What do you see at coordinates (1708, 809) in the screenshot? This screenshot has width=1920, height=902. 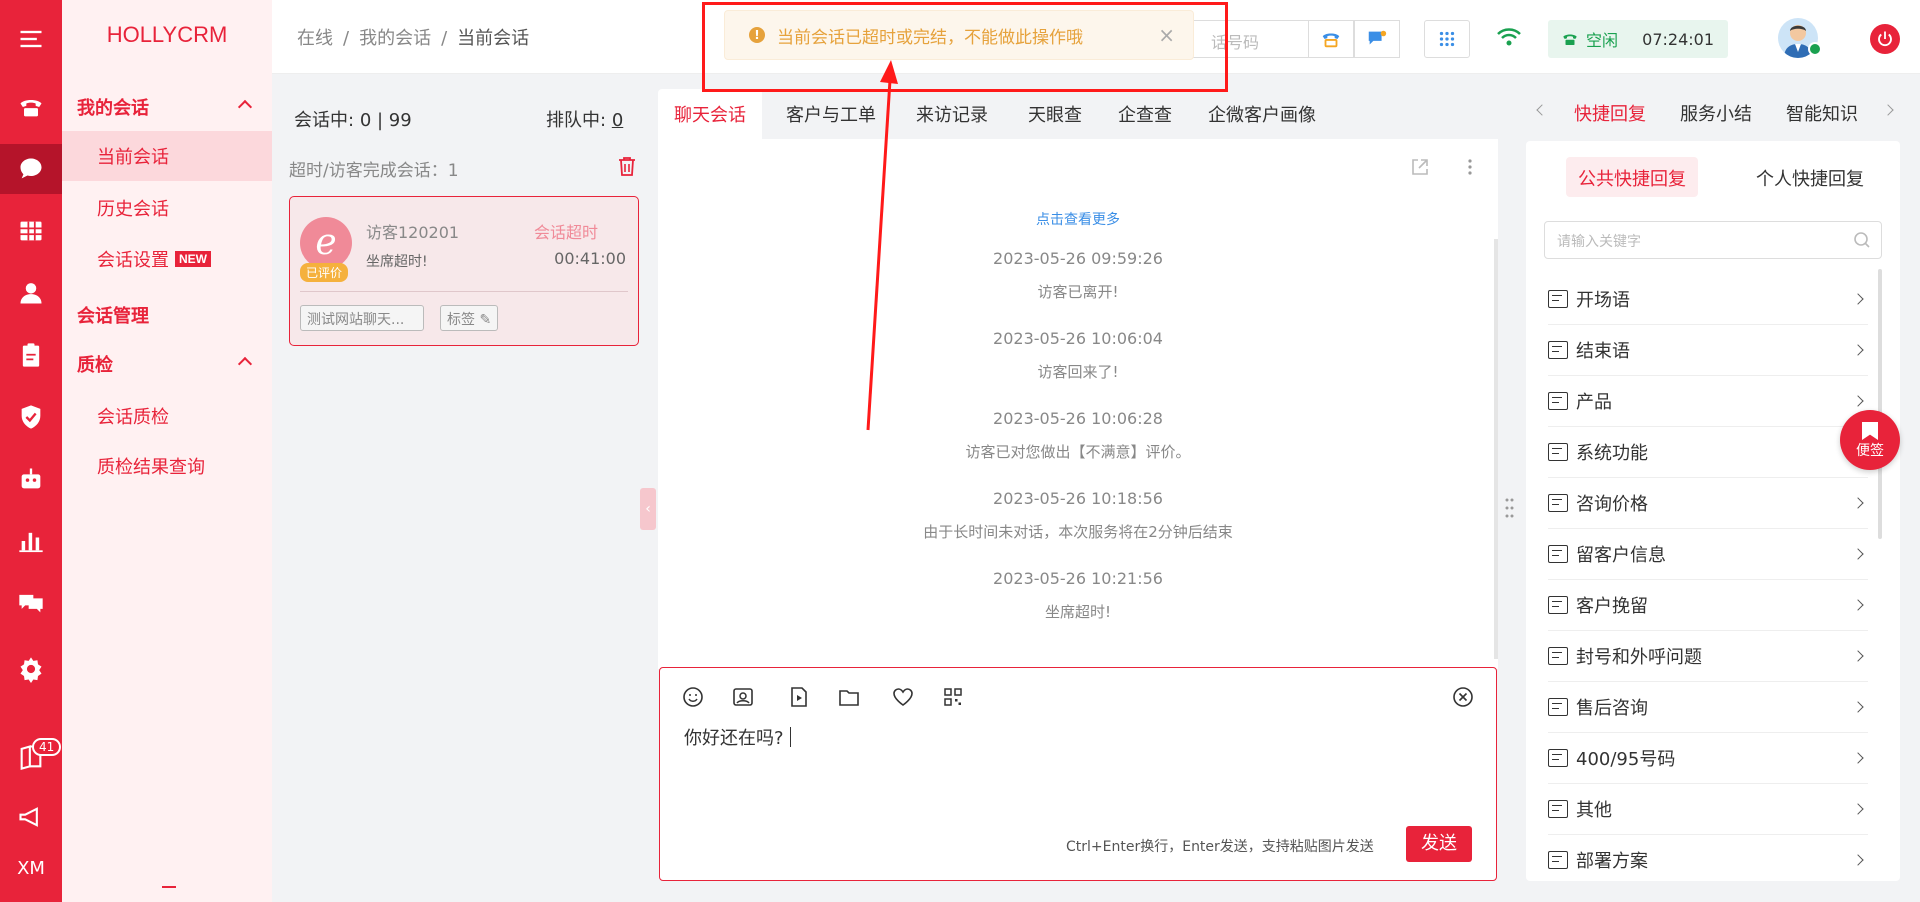 I see `quick-reply-item: 其他` at bounding box center [1708, 809].